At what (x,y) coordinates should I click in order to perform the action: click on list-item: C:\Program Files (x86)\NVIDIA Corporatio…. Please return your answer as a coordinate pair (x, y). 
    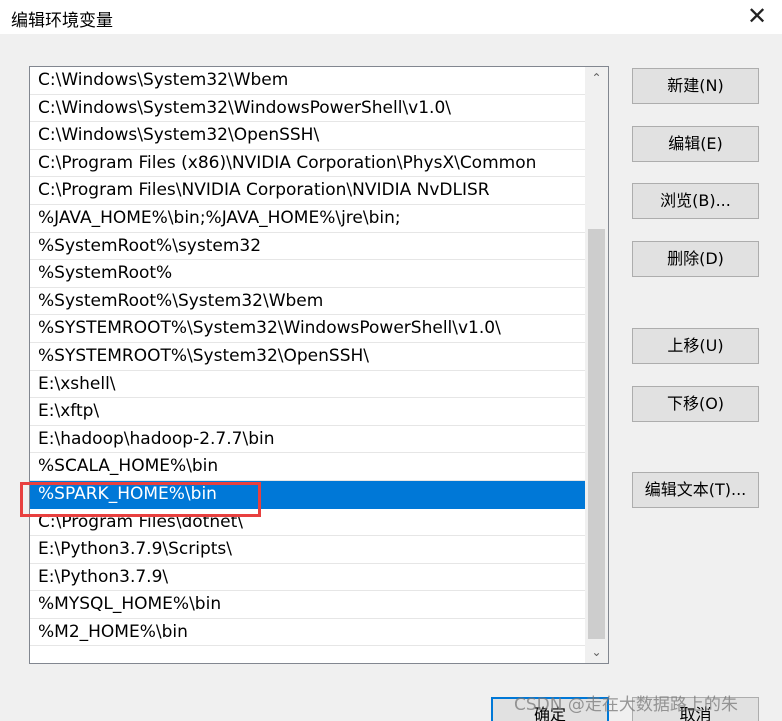
    Looking at the image, I should click on (307, 164).